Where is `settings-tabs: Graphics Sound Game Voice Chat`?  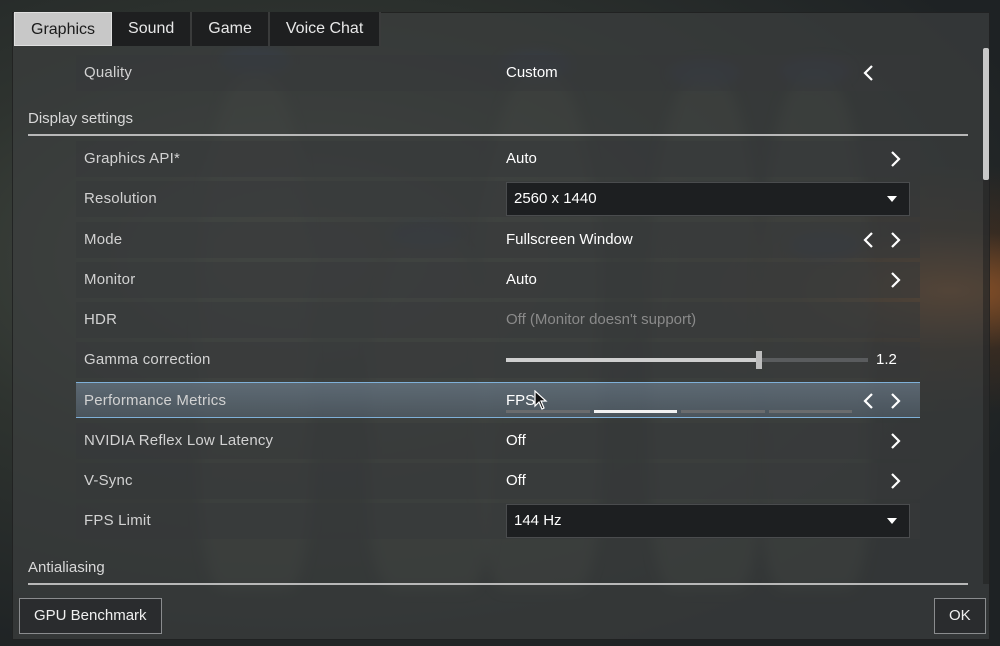
settings-tabs: Graphics Sound Game Voice Chat is located at coordinates (198, 29).